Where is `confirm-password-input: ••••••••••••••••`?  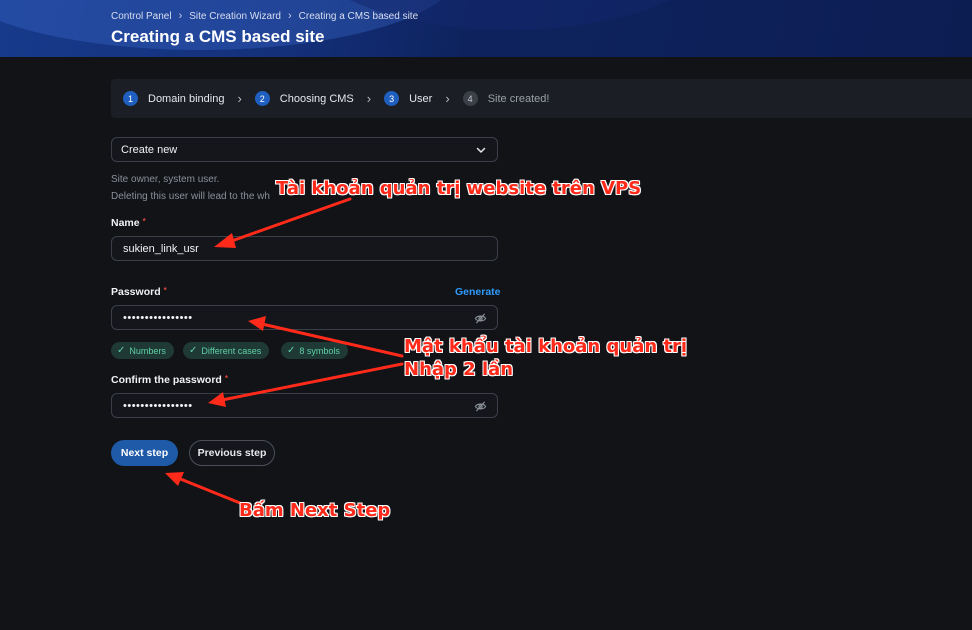
confirm-password-input: •••••••••••••••• is located at coordinates (304, 405).